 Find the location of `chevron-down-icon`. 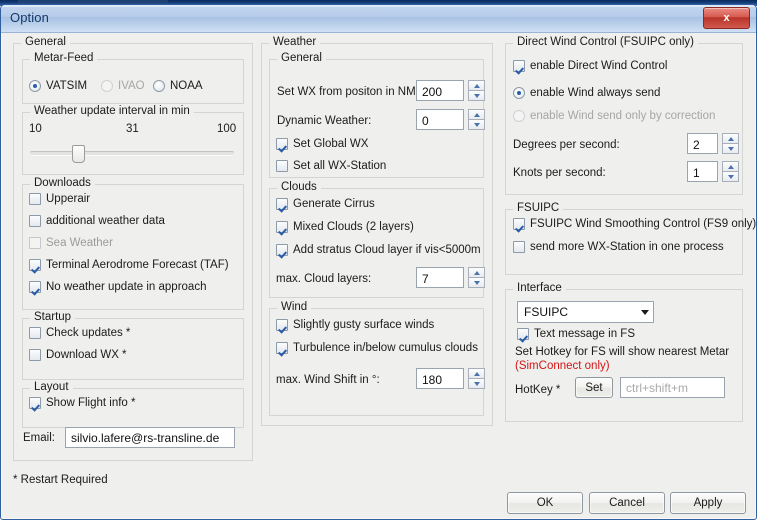

chevron-down-icon is located at coordinates (644, 312).